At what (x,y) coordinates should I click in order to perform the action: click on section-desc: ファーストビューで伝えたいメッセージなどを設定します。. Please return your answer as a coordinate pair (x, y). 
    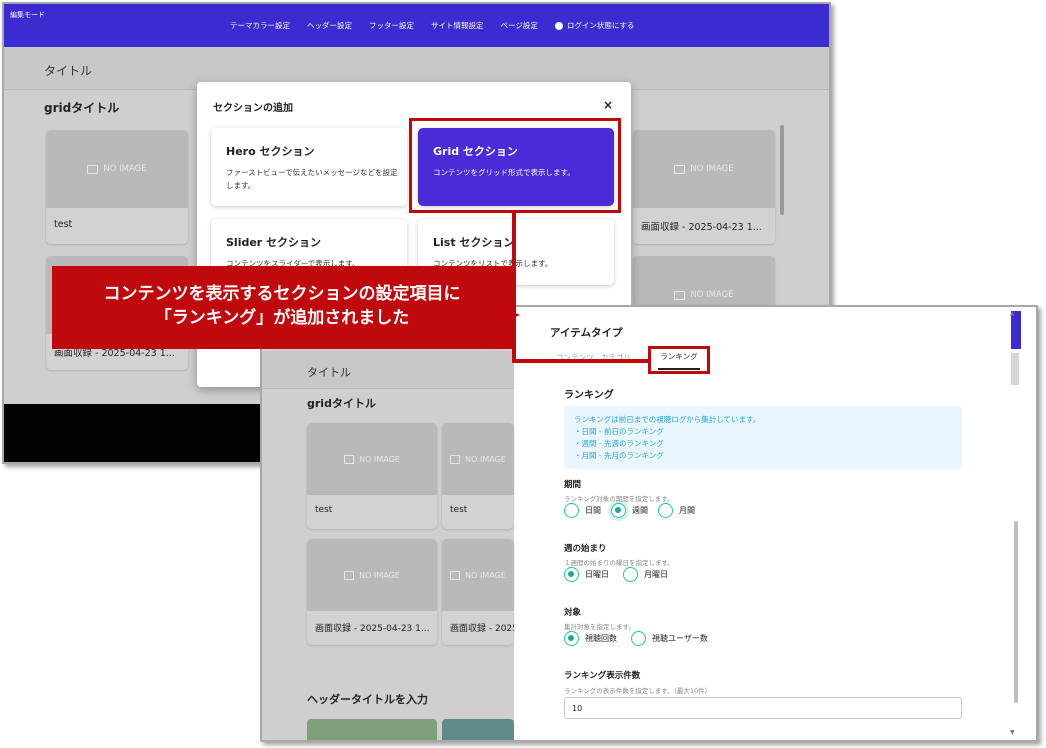
    Looking at the image, I should click on (312, 179).